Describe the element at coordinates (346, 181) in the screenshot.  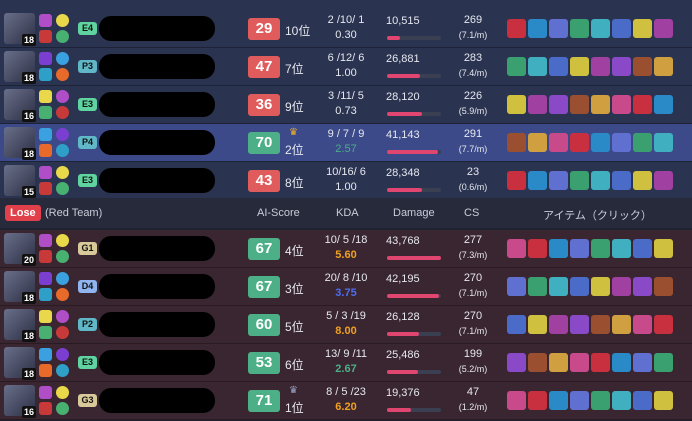
I see `player-row: 15 E3 43 8位 10/16/ 6 1.00 28,348 23 (0.6/m)` at that location.